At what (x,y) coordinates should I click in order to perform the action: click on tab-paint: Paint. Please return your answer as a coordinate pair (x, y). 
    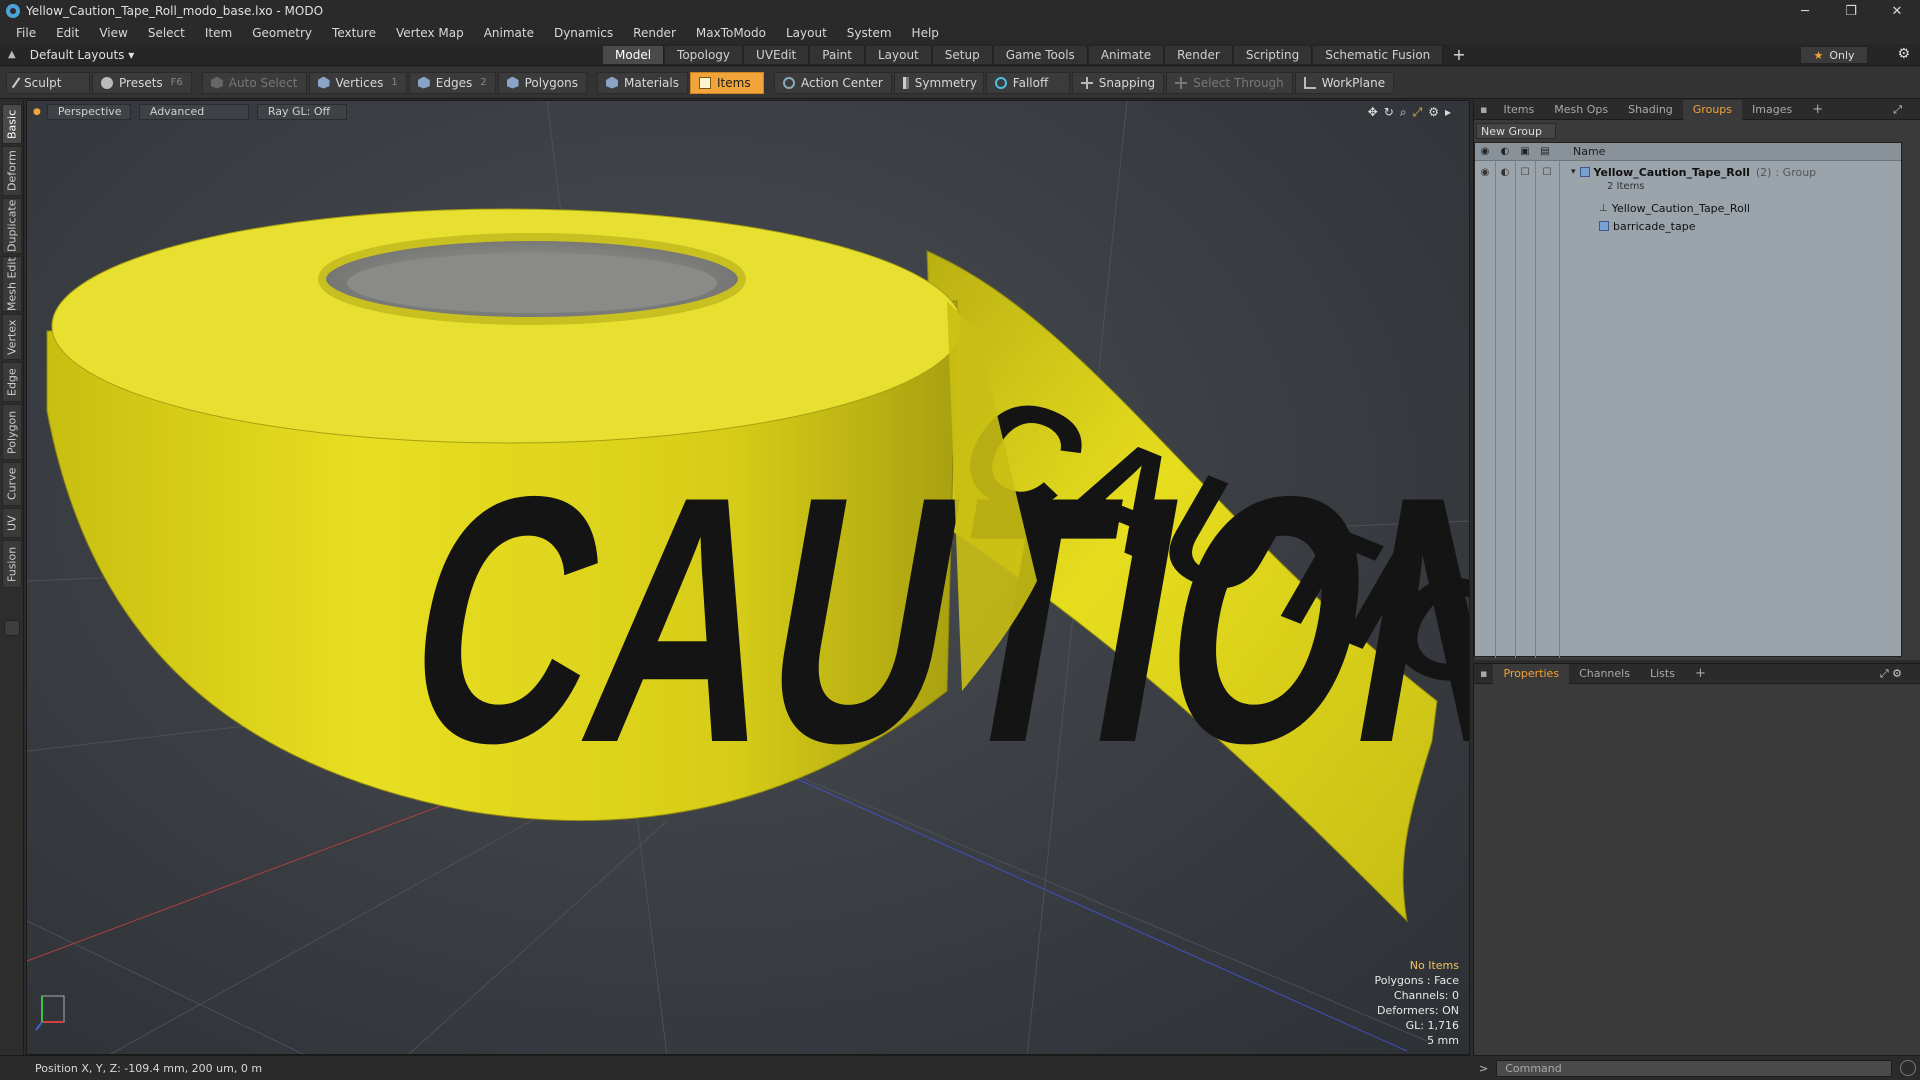
    Looking at the image, I should click on (837, 55).